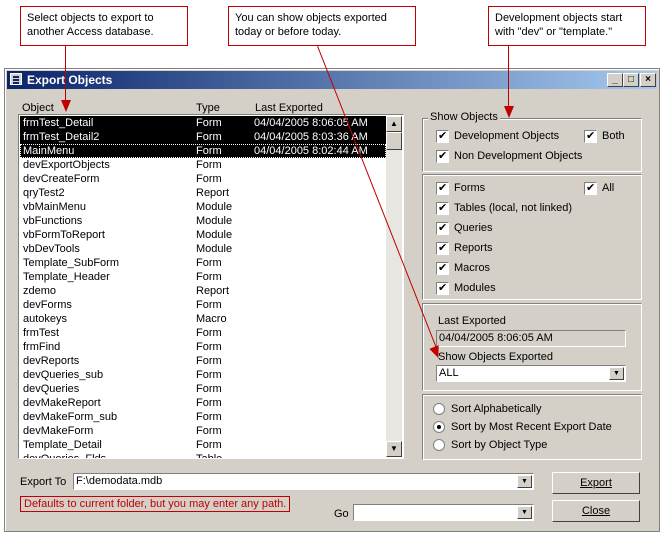 The height and width of the screenshot is (536, 663). I want to click on export-to-label: Export To, so click(43, 482).